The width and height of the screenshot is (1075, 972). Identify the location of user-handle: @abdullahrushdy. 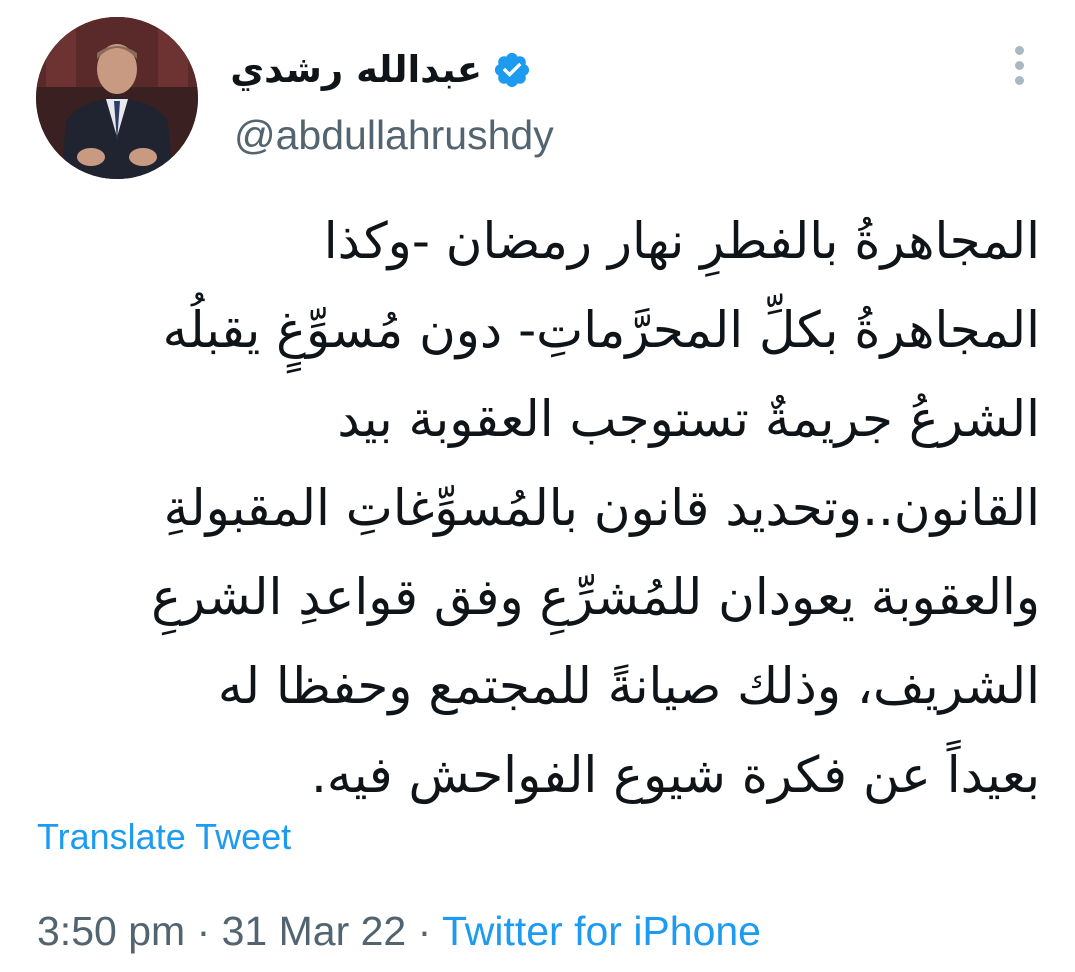
(394, 135).